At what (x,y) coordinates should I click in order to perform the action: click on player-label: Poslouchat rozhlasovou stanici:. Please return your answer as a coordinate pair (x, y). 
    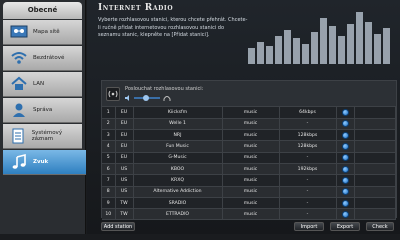
    Looking at the image, I should click on (164, 88).